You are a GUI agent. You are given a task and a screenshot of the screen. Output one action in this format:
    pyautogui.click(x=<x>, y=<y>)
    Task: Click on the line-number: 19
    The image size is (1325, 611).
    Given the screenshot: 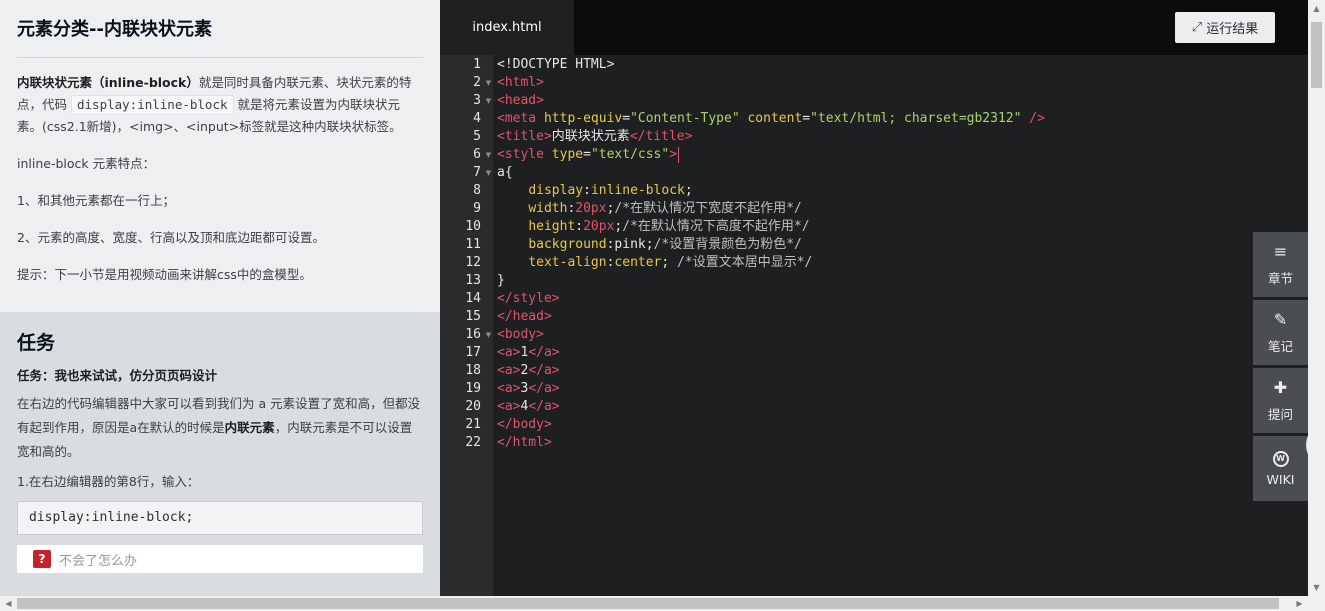 What is the action you would take?
    pyautogui.click(x=473, y=388)
    